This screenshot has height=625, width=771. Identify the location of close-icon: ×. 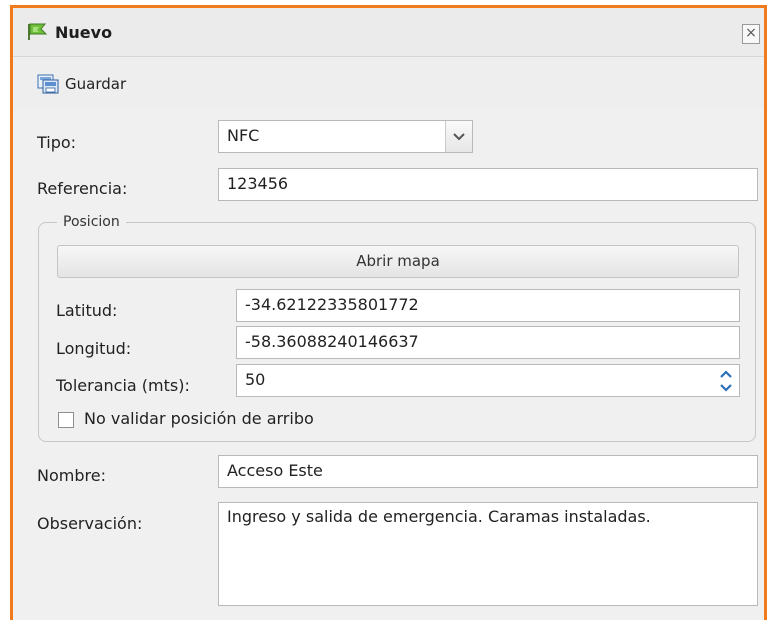
(751, 33).